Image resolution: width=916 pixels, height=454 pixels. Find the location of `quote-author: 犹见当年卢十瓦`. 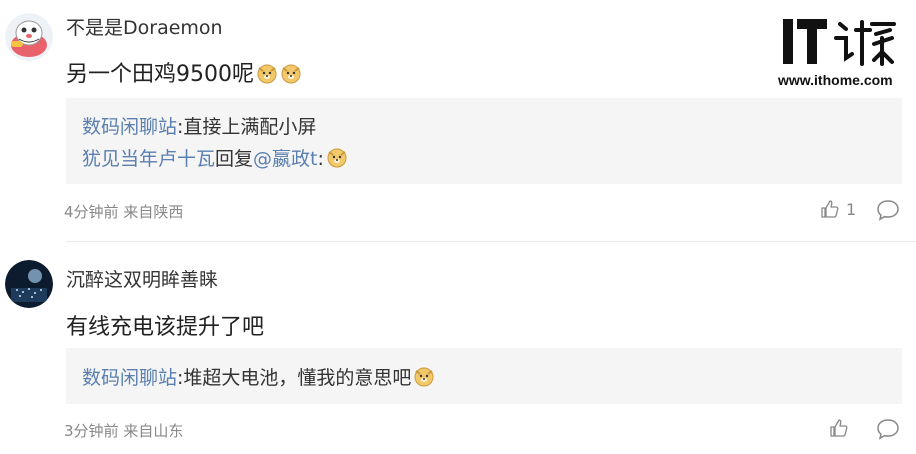

quote-author: 犹见当年卢十瓦 is located at coordinates (148, 159).